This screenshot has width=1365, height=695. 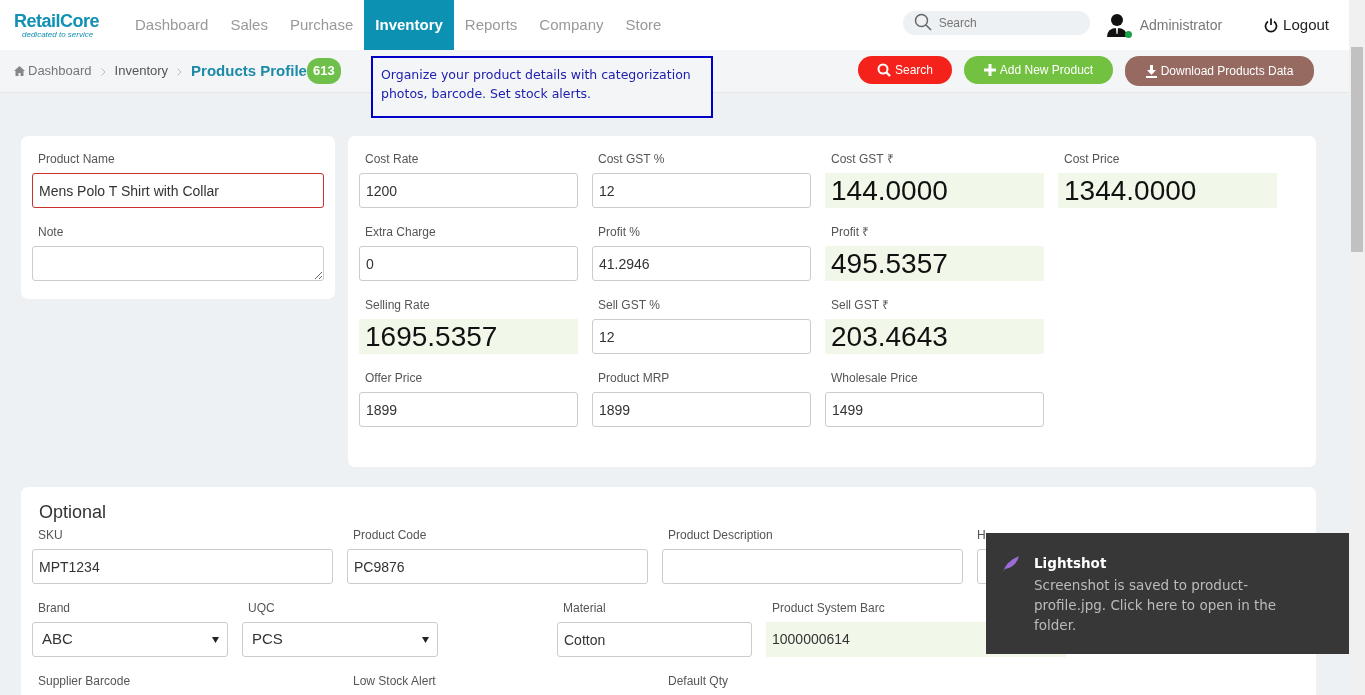 What do you see at coordinates (934, 190) in the screenshot?
I see `value-display: 144.0000` at bounding box center [934, 190].